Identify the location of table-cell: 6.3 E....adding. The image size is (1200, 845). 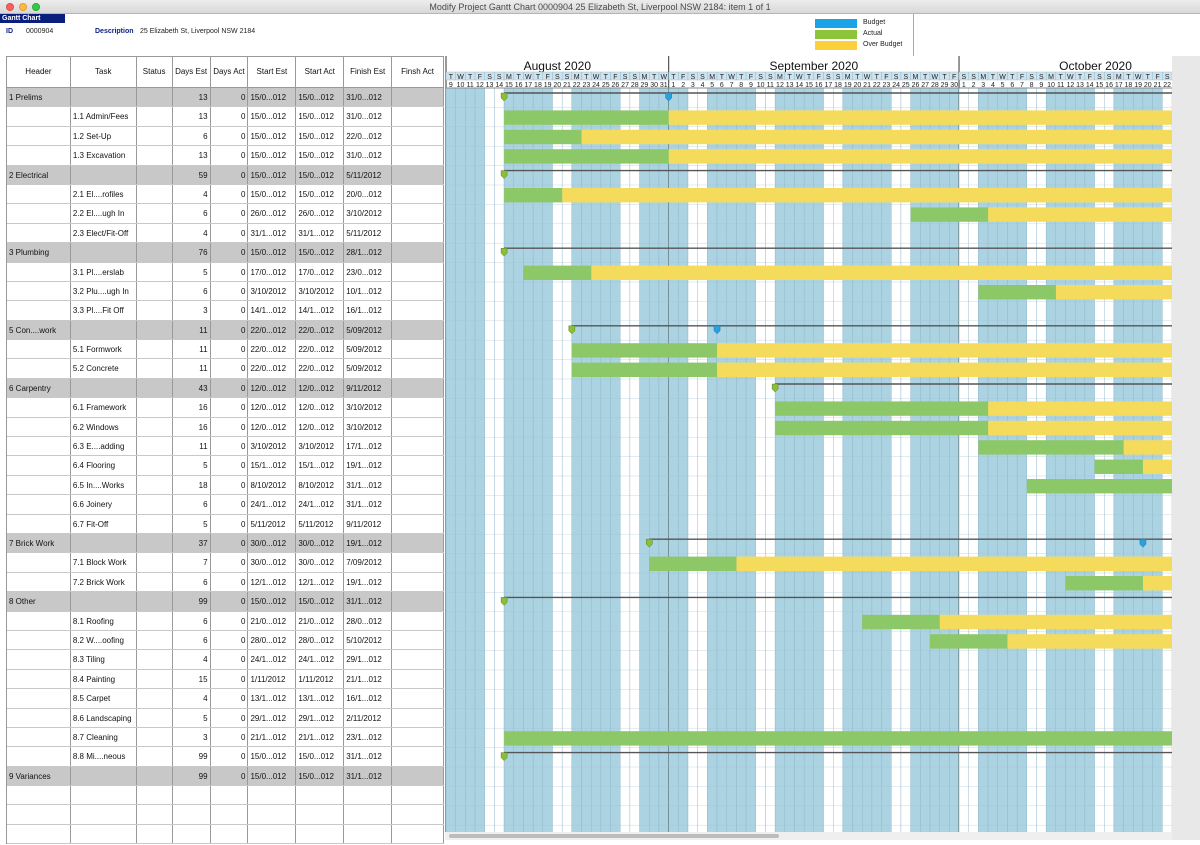
(104, 446).